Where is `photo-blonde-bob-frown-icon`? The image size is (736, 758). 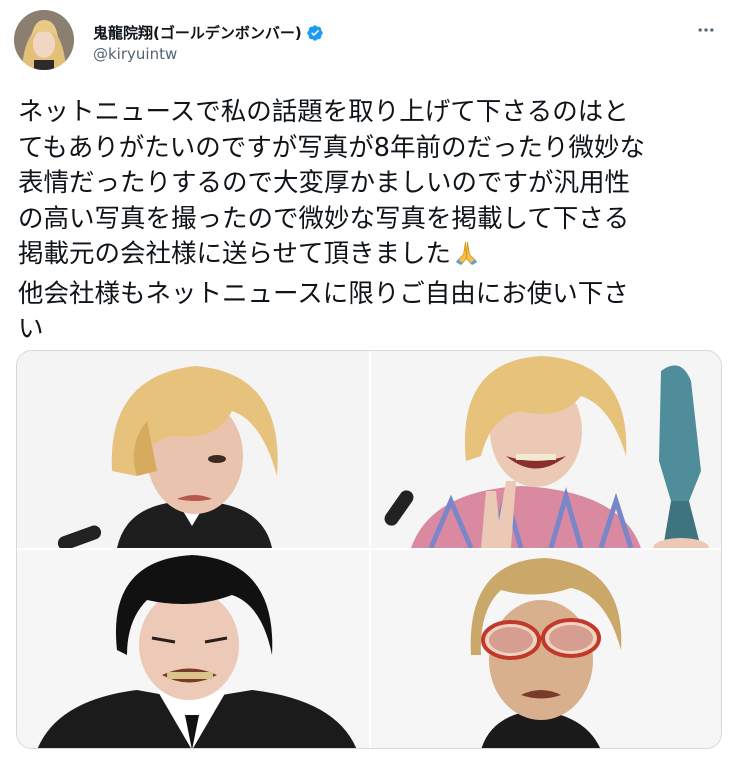 photo-blonde-bob-frown-icon is located at coordinates (193, 449).